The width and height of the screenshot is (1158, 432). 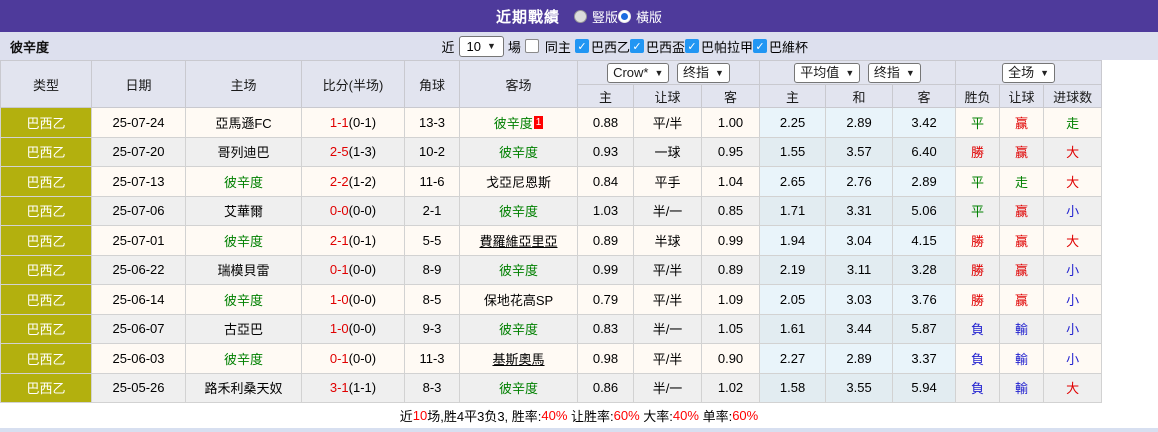 I want to click on average-select: 平均值 ▼, so click(x=827, y=72).